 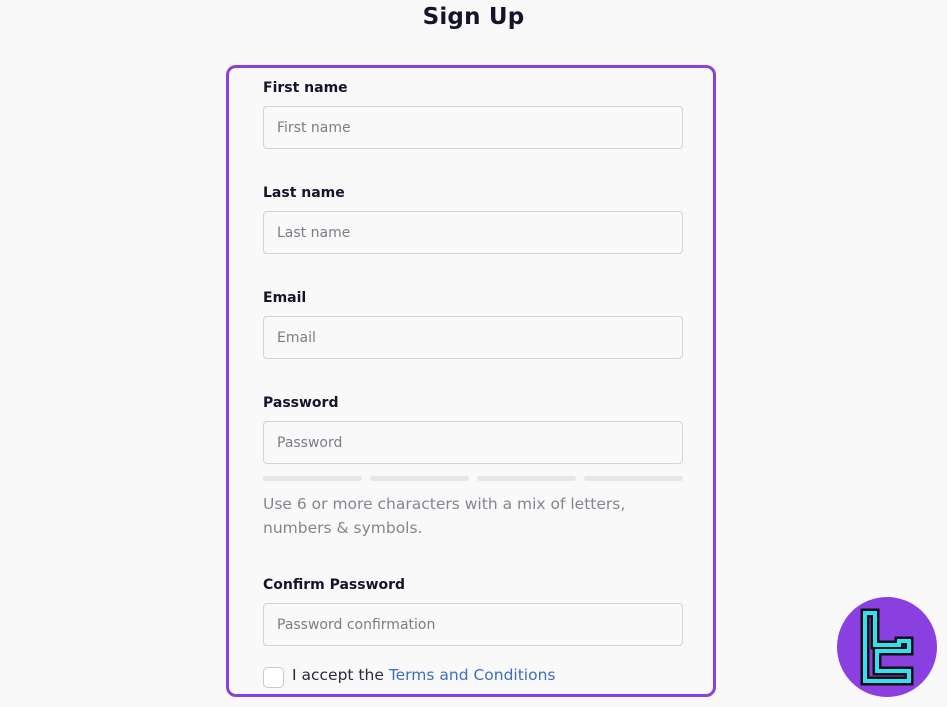 I want to click on confirm-password-label: Confirm Password, so click(x=334, y=585).